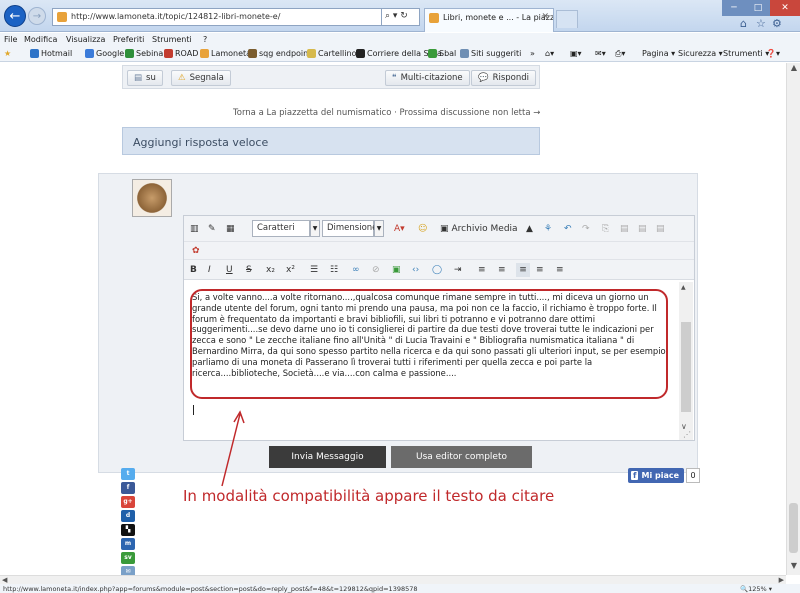 This screenshot has height=593, width=800. What do you see at coordinates (281, 228) in the screenshot?
I see `font-select: Caratteri` at bounding box center [281, 228].